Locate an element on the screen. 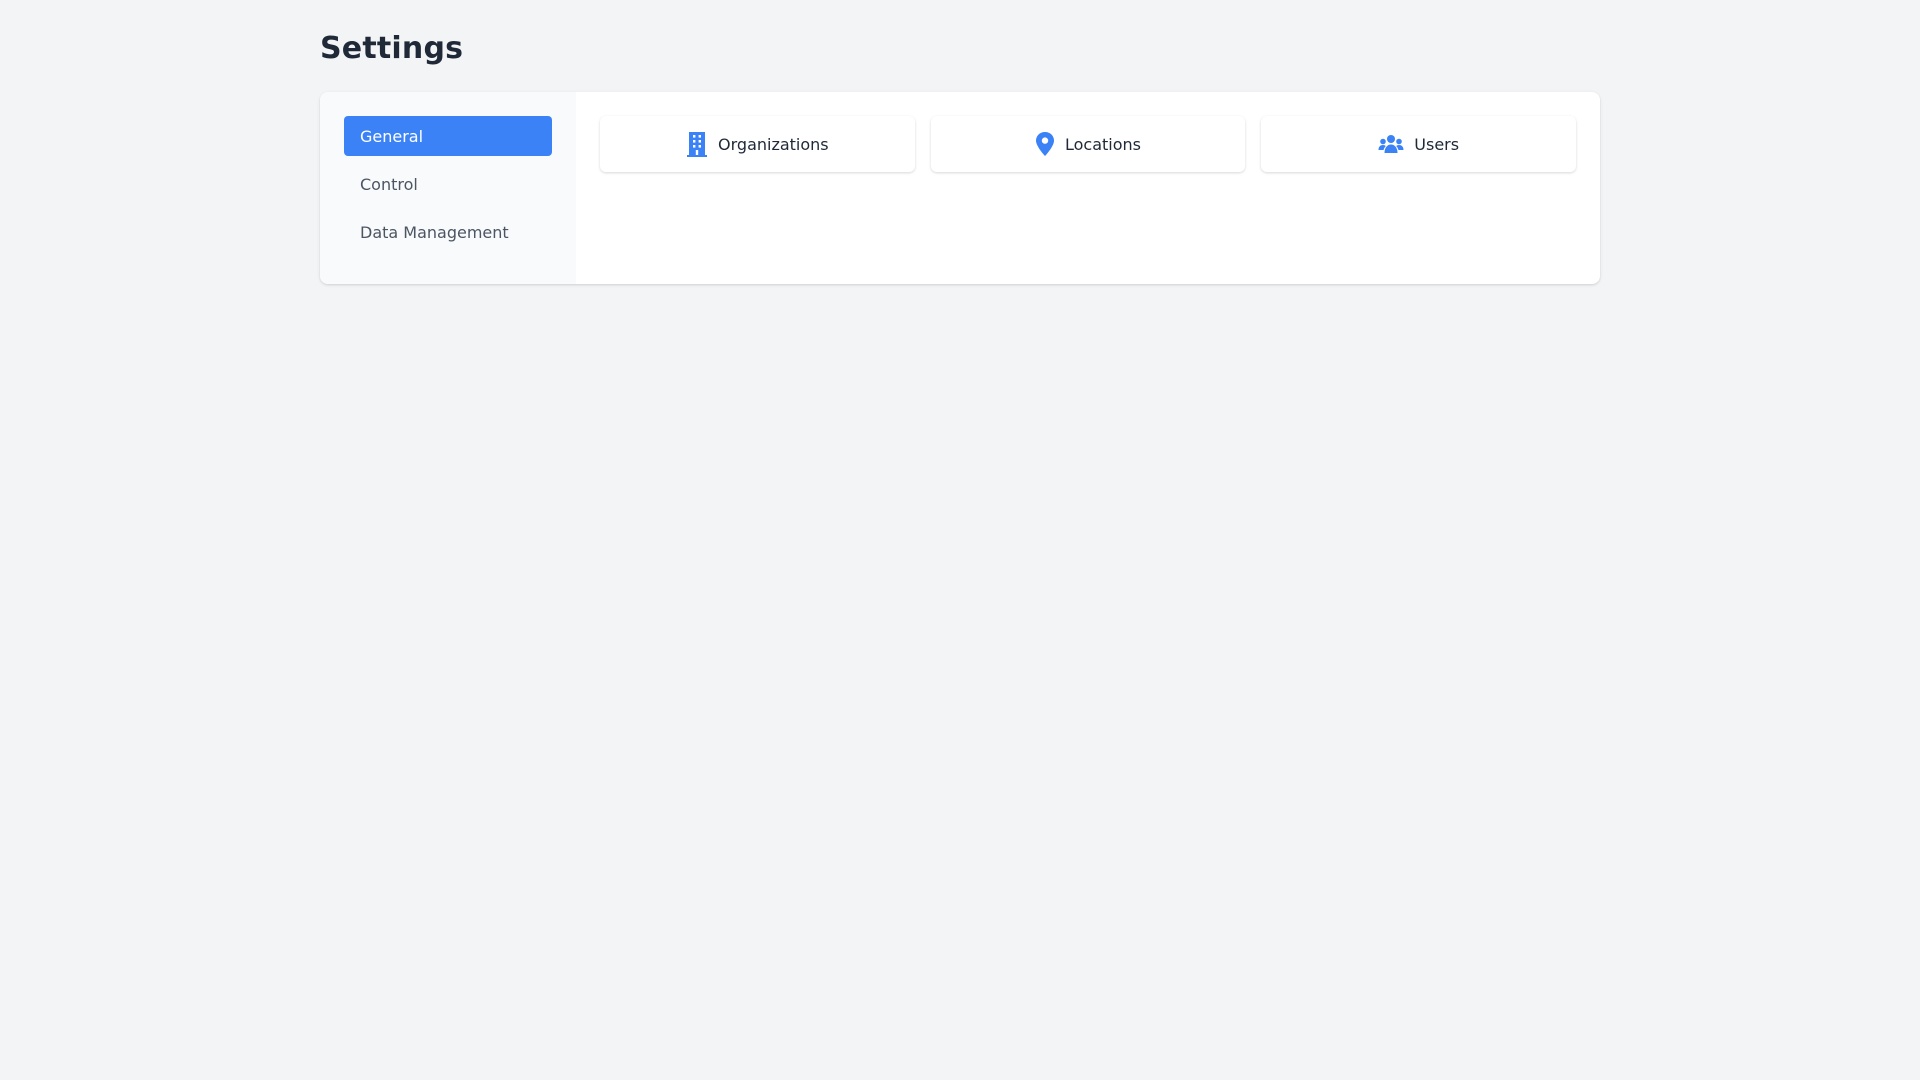 This screenshot has width=1920, height=1080. settings-sidebar: General Control Data Management is located at coordinates (448, 188).